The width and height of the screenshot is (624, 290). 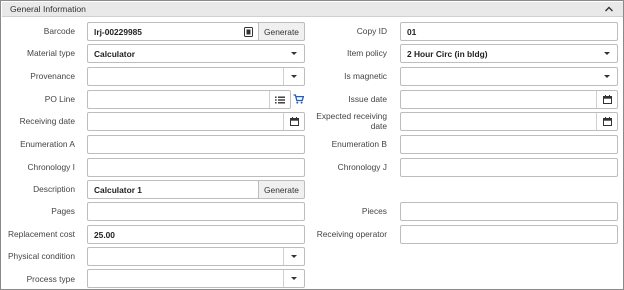 What do you see at coordinates (371, 31) in the screenshot?
I see `copy-id-label: Copy ID` at bounding box center [371, 31].